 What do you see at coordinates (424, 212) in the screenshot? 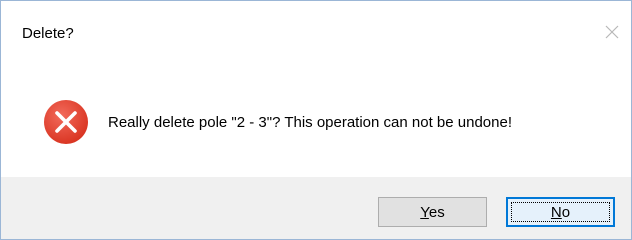
I see `yes-accelerator: Y` at bounding box center [424, 212].